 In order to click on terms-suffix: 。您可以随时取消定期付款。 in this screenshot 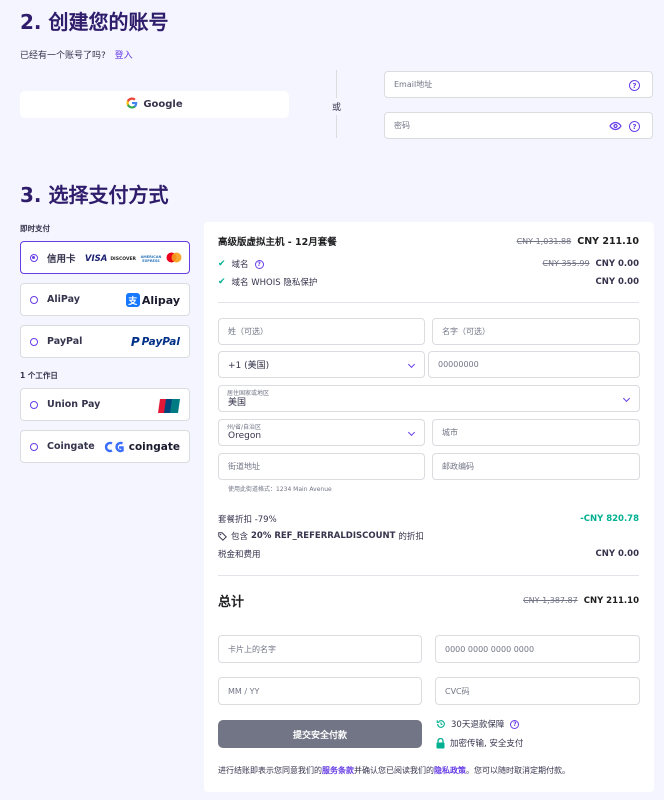, I will do `click(518, 770)`.